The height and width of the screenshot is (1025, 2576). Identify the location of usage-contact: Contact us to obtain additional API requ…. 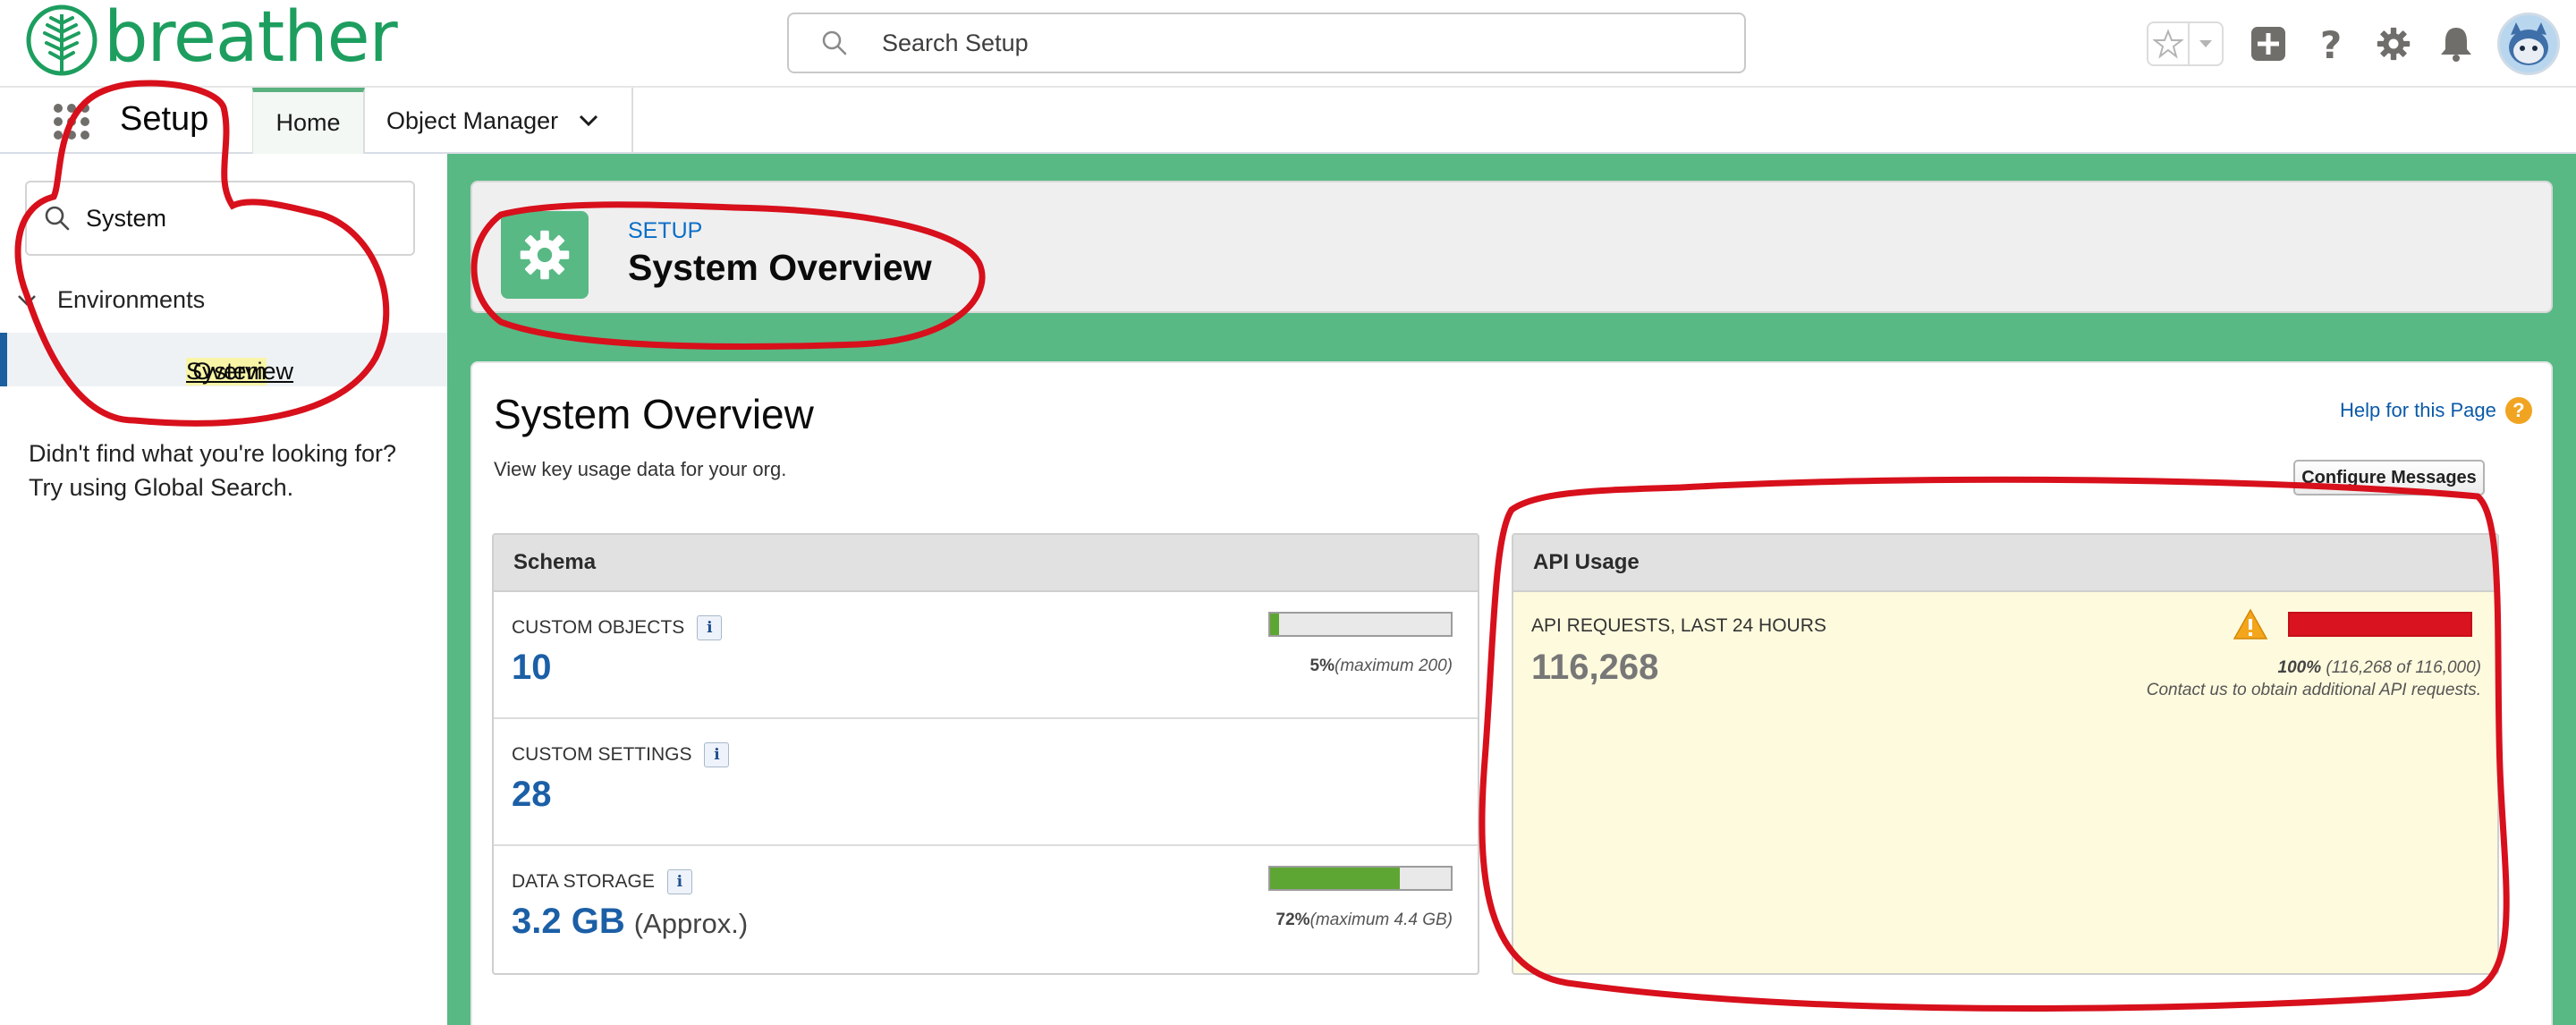
(2313, 690).